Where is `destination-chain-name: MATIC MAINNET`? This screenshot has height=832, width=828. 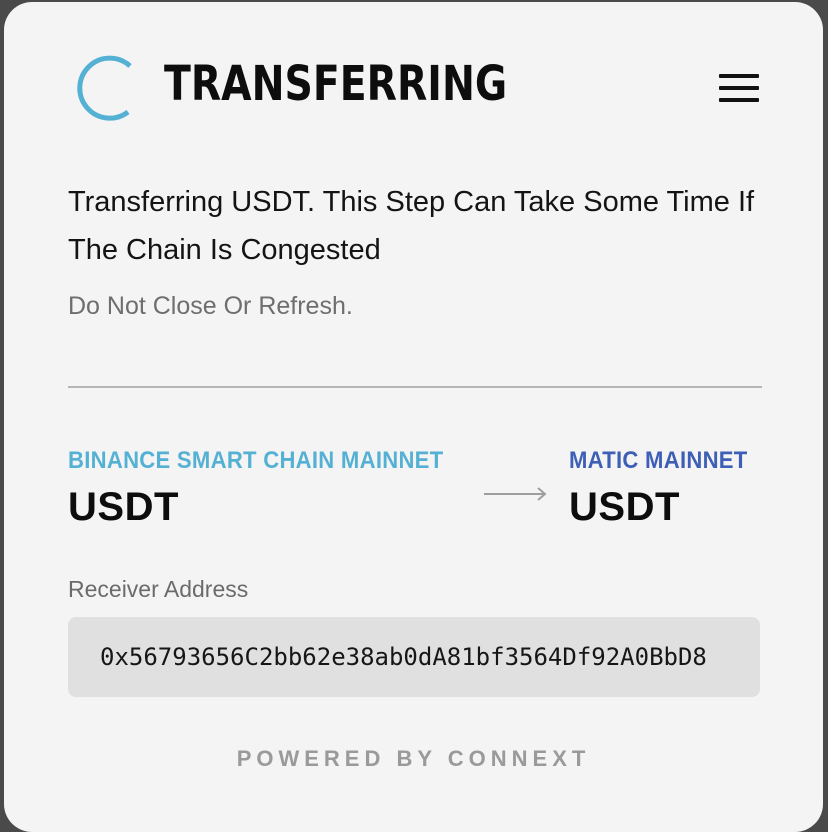 destination-chain-name: MATIC MAINNET is located at coordinates (658, 460).